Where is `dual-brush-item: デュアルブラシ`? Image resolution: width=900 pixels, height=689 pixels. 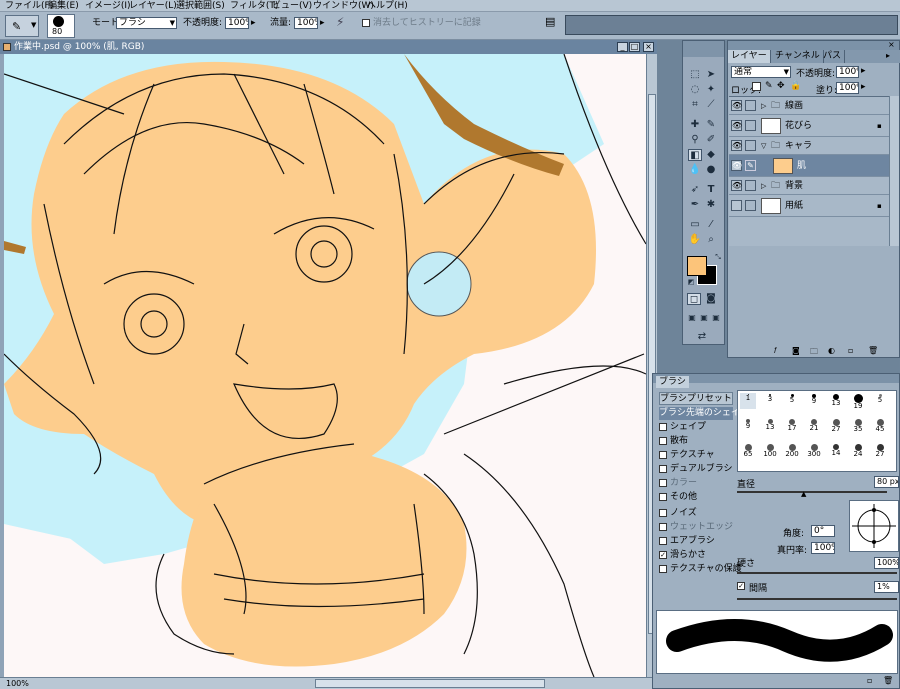 dual-brush-item: デュアルブラシ is located at coordinates (696, 469).